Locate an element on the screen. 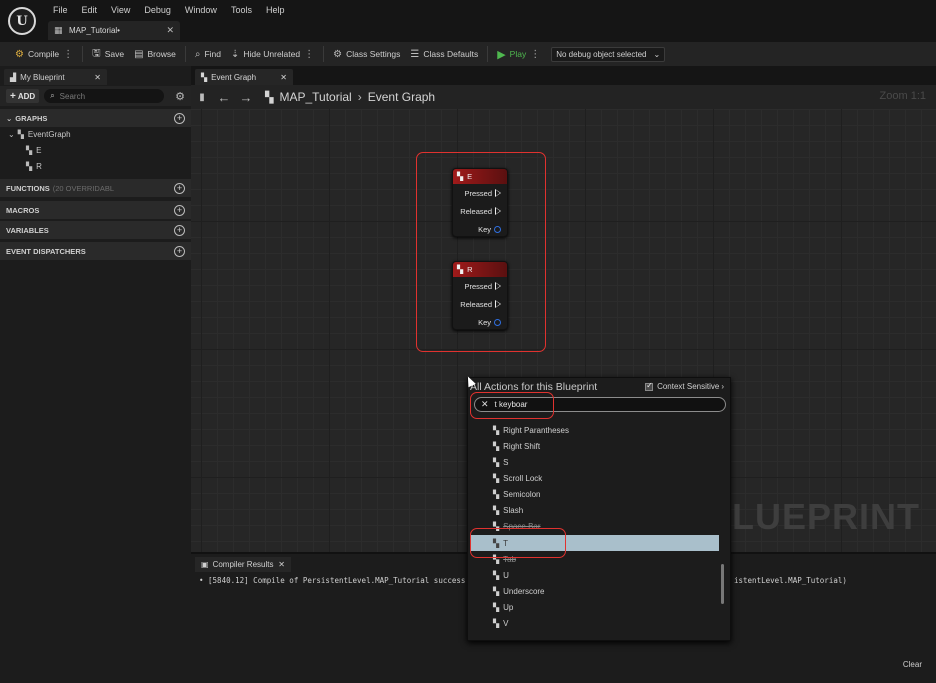  document-tab: ▦ MAP_Tutorial• ✕ is located at coordinates (114, 30).